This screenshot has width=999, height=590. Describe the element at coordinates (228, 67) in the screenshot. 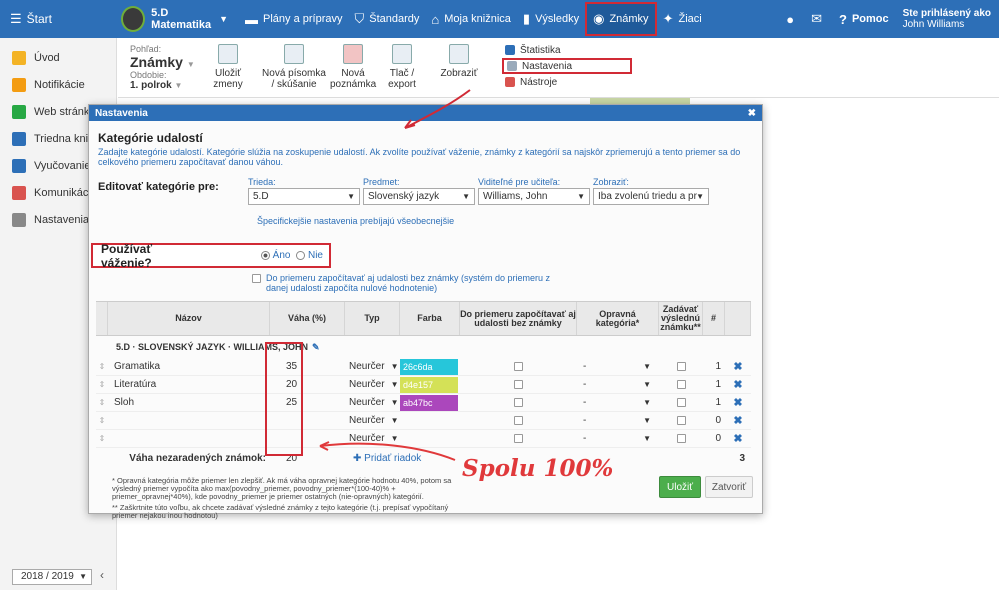

I see `save-changes-button: Uložiť zmeny` at that location.